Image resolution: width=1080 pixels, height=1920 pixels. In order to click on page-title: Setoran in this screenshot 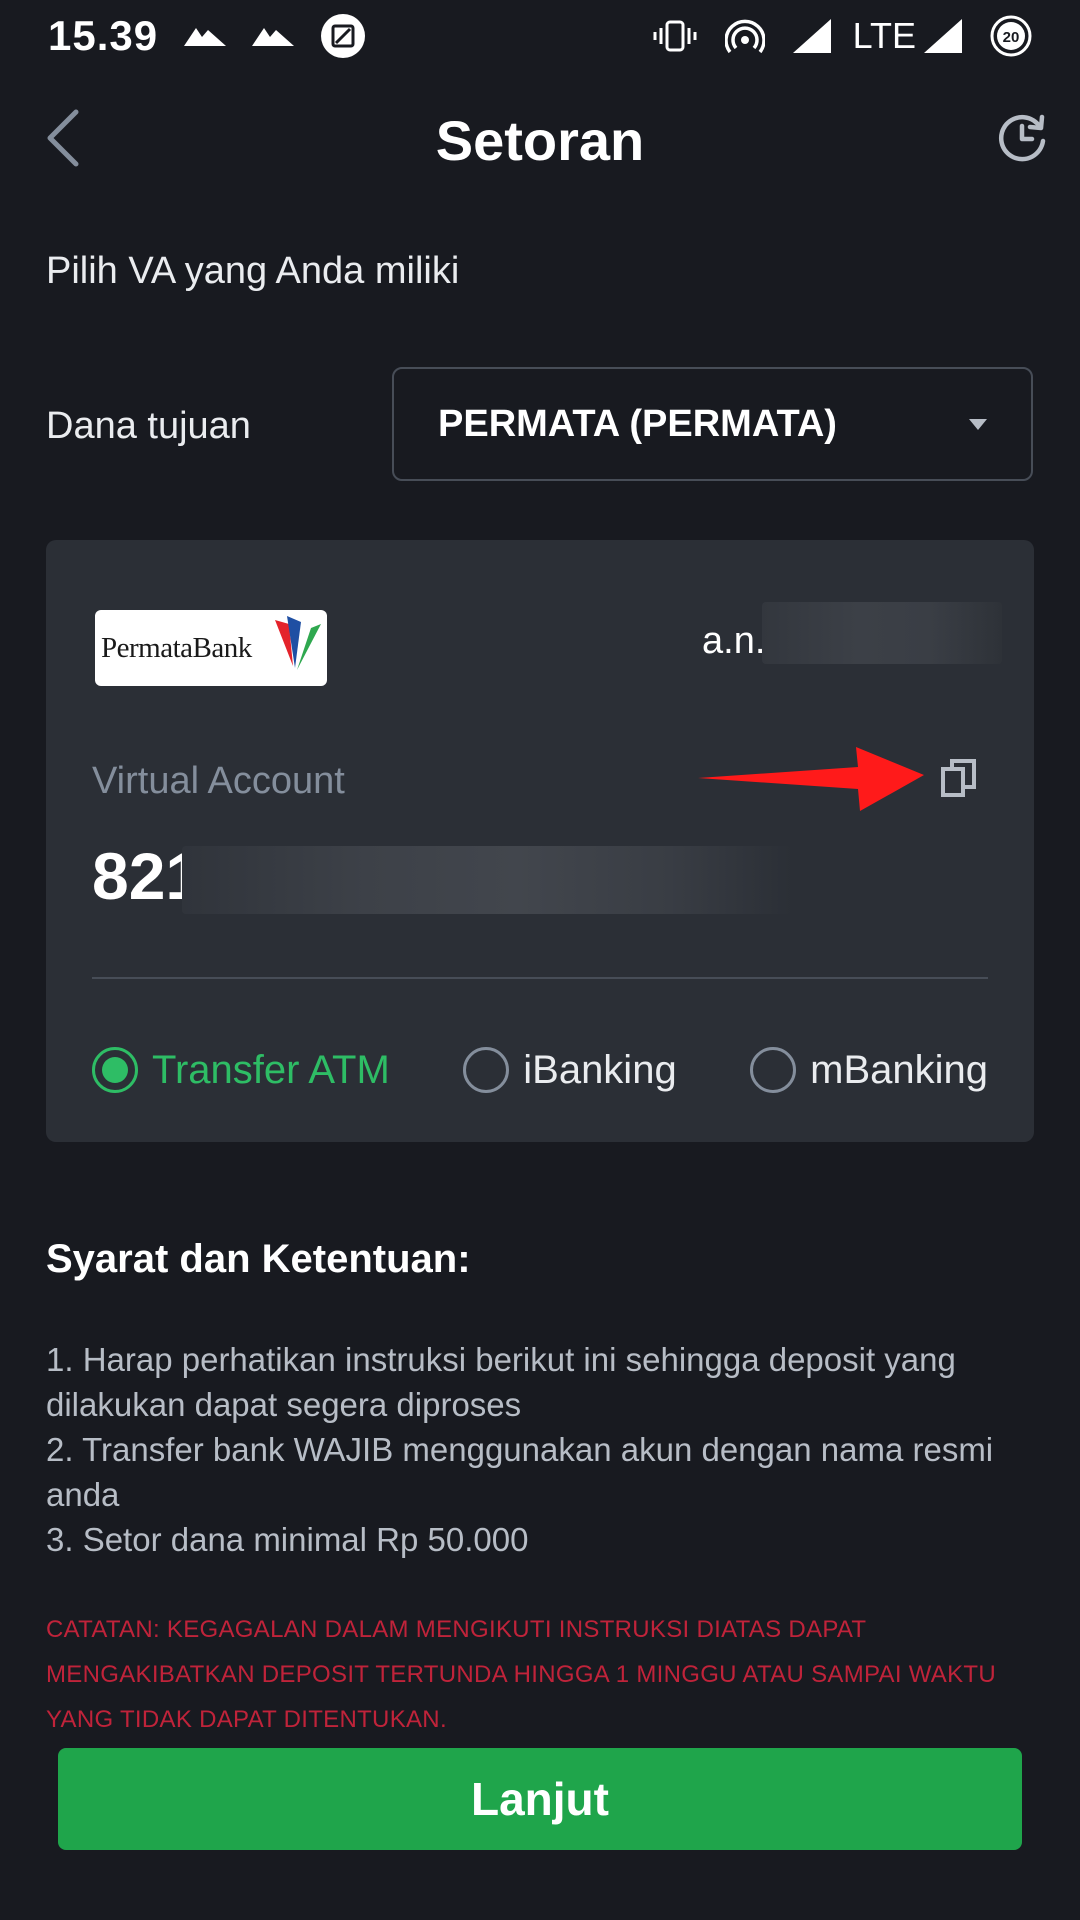, I will do `click(540, 140)`.